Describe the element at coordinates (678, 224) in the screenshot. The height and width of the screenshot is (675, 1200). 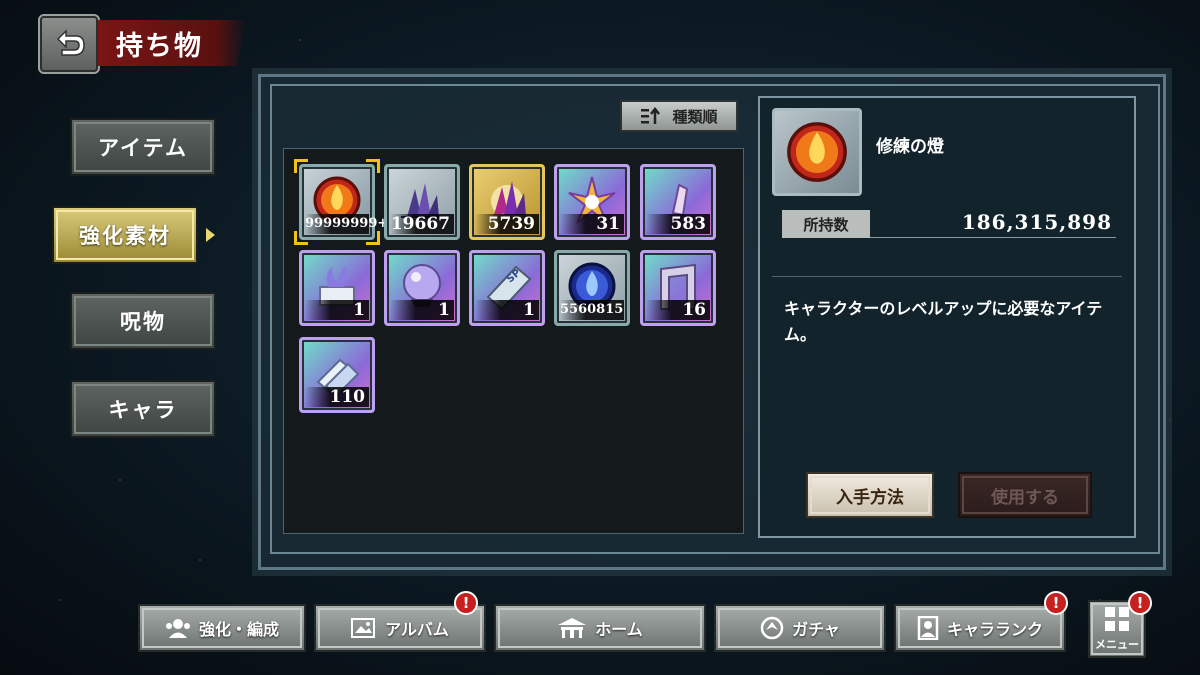
I see `item-count: 583` at that location.